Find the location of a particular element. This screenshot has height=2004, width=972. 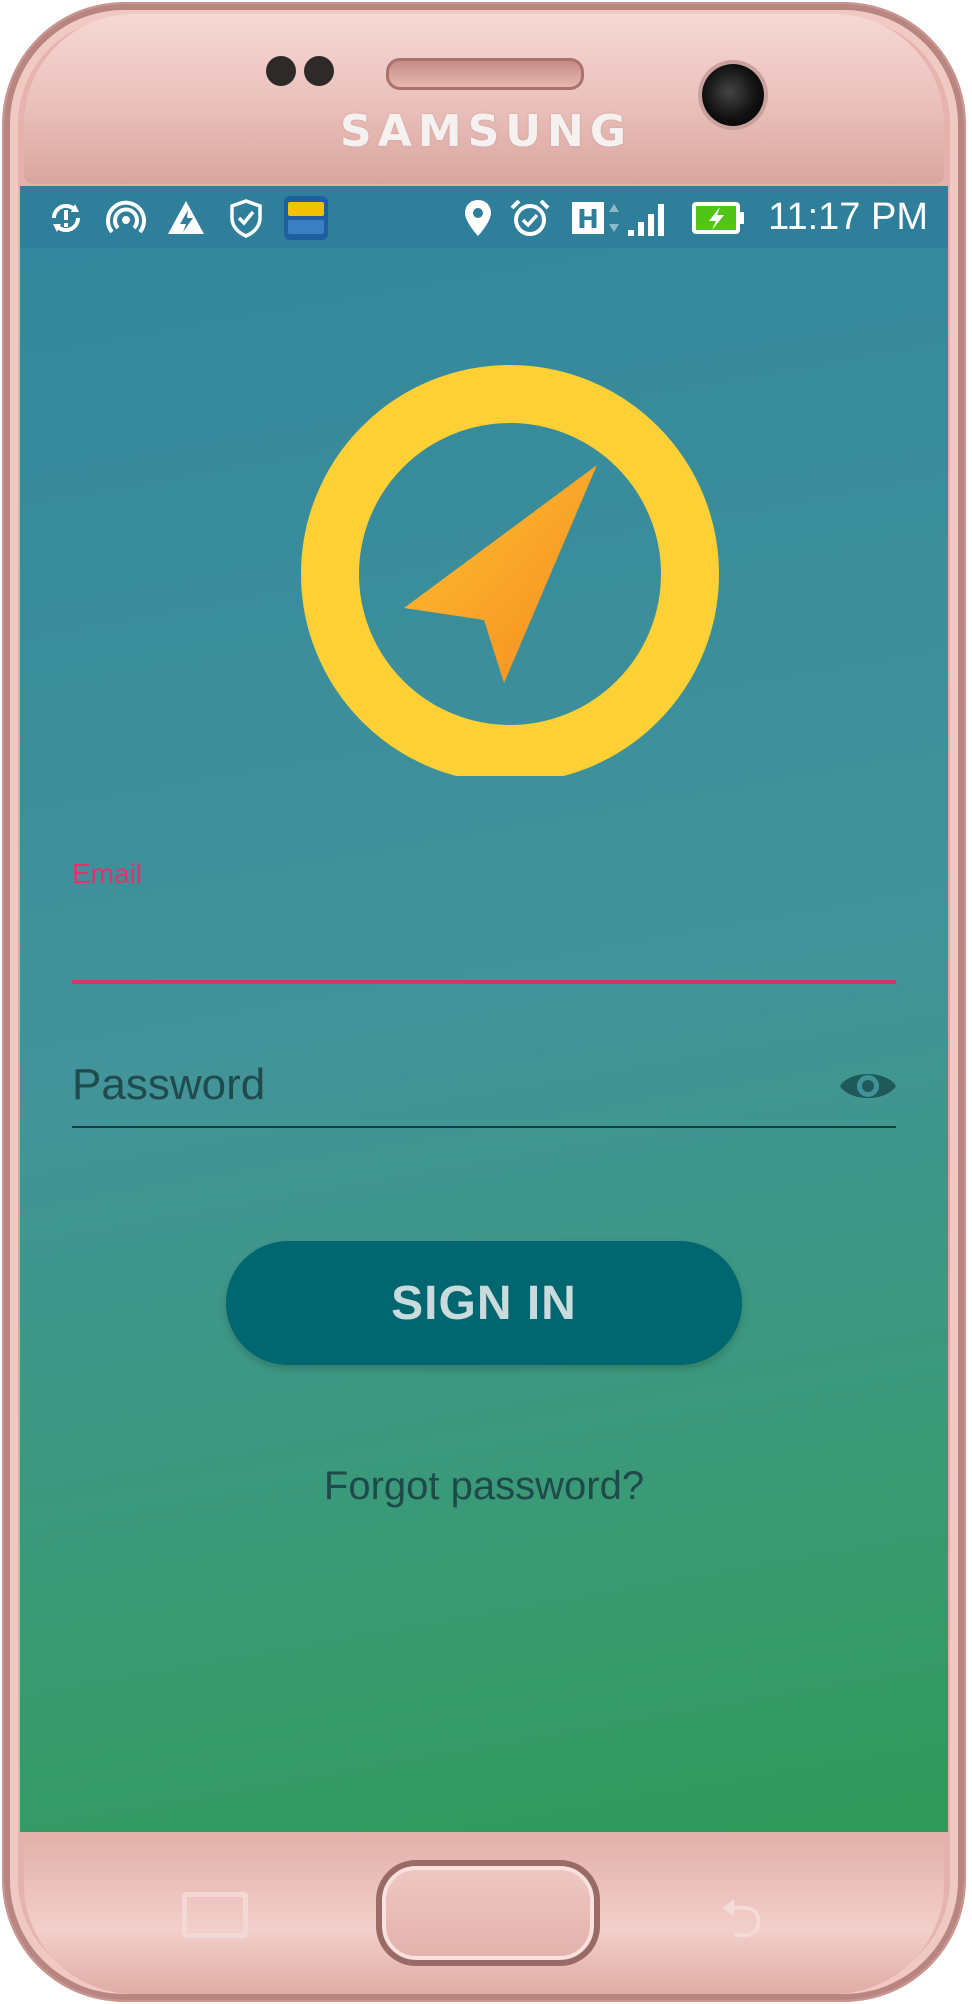

sign-in-button: SIGN IN is located at coordinates (484, 1303).